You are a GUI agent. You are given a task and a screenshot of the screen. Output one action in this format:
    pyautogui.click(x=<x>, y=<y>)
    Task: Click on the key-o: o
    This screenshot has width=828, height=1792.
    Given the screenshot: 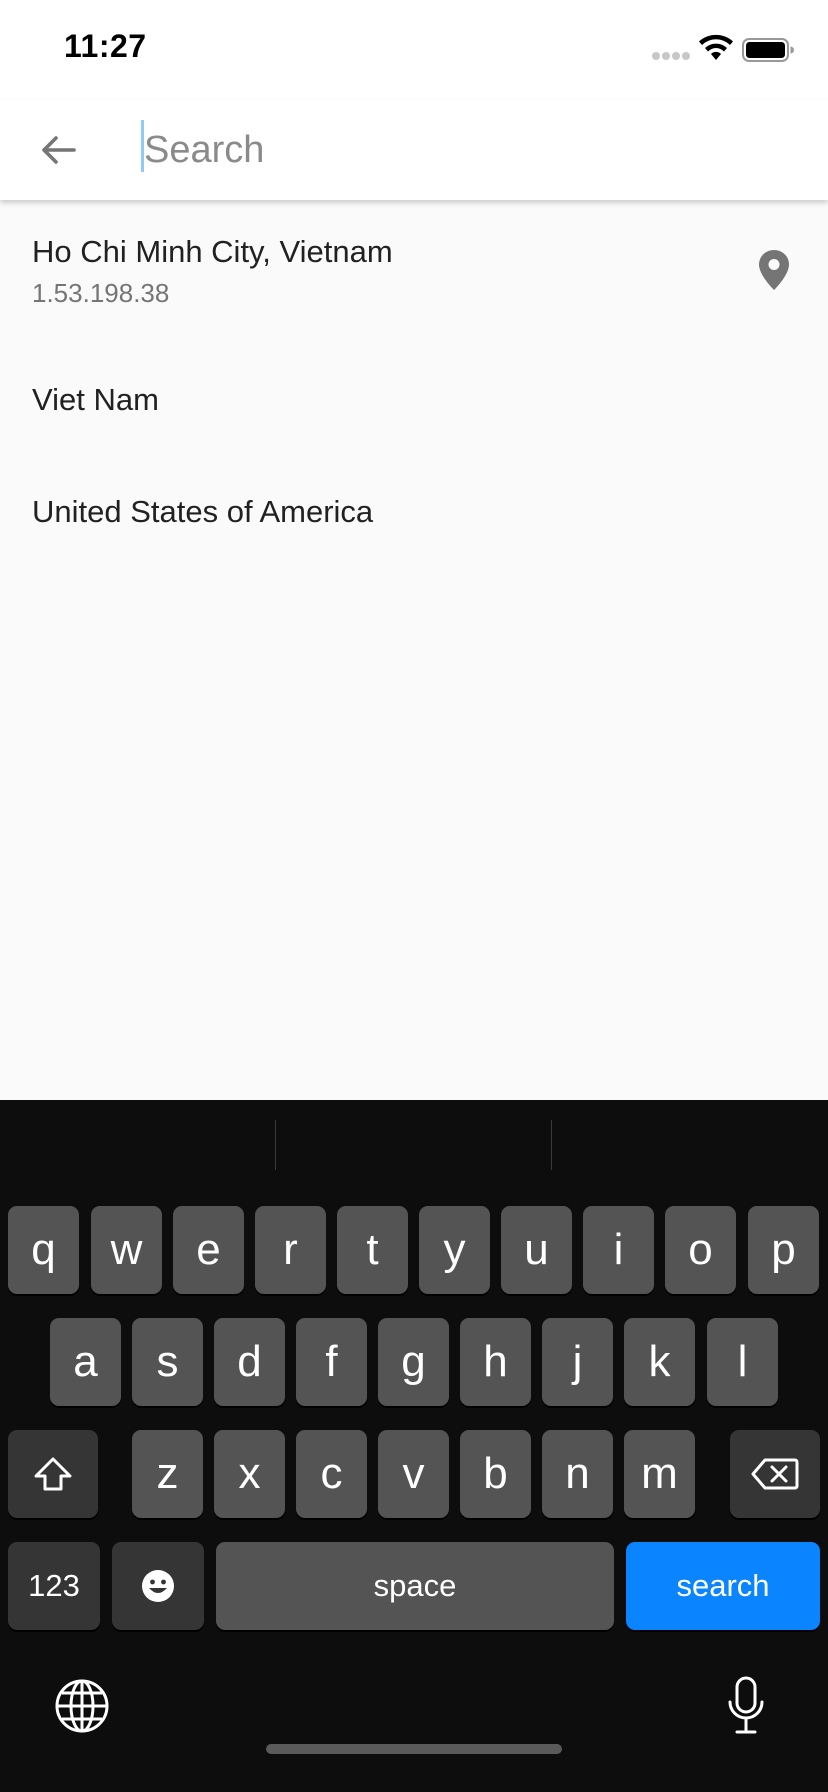 What is the action you would take?
    pyautogui.click(x=700, y=1250)
    